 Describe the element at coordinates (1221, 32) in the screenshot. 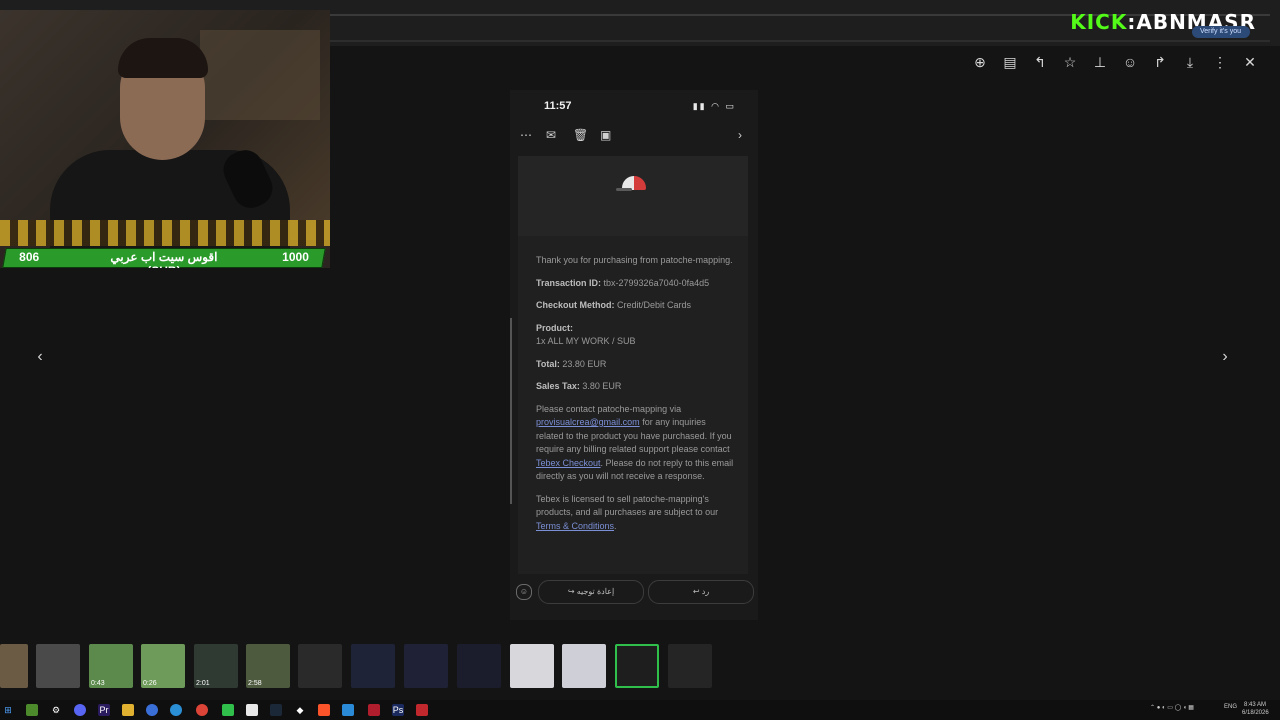

I see `verify-account-pill: Verify it's you` at that location.